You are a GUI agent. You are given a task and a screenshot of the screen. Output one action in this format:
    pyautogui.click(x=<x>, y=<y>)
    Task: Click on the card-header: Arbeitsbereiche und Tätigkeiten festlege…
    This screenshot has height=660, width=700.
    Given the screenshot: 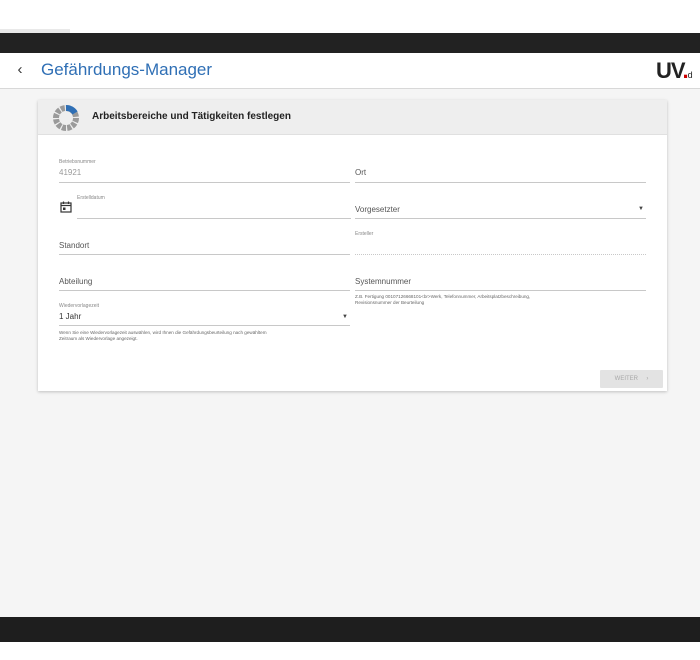 What is the action you would take?
    pyautogui.click(x=352, y=117)
    